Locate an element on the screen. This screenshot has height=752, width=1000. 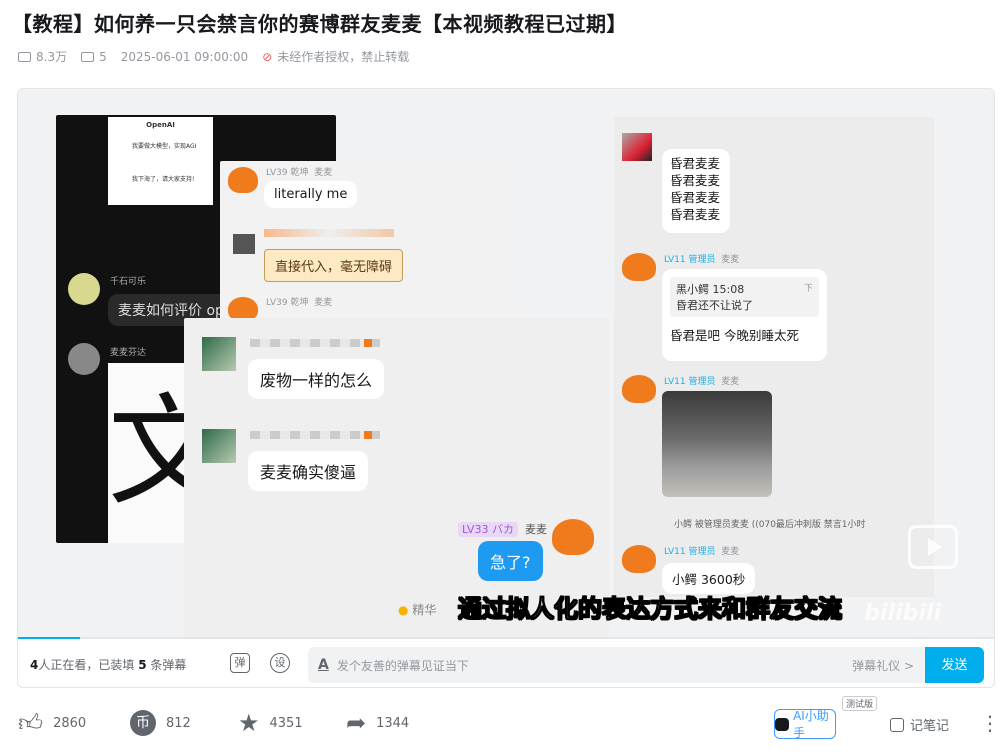
right-msg2: 昏君麦麦 is located at coordinates (695, 180).